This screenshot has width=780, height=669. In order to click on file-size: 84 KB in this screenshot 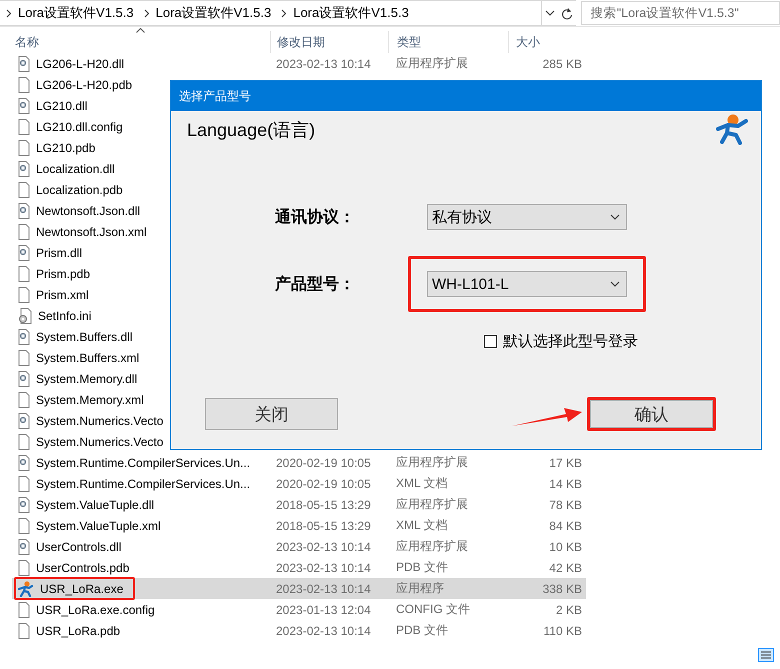, I will do `click(565, 525)`.